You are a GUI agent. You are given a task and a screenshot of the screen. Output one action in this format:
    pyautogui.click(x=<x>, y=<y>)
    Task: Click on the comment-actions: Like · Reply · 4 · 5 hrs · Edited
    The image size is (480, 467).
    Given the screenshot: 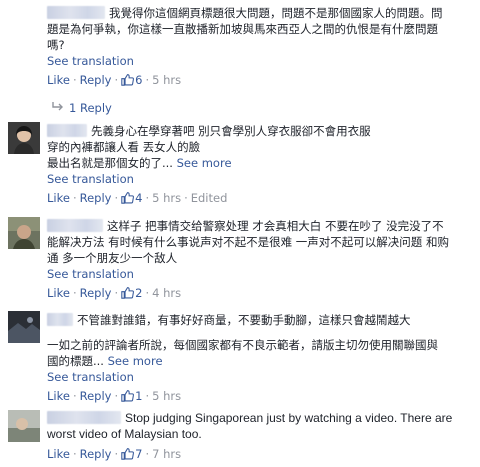 What is the action you would take?
    pyautogui.click(x=137, y=198)
    